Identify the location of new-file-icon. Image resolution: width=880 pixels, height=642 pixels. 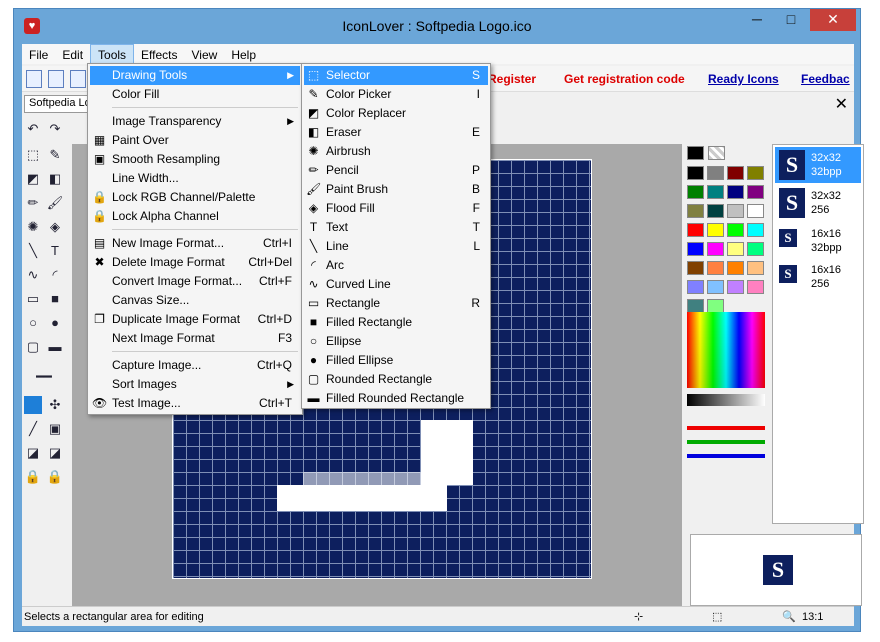
(34, 79).